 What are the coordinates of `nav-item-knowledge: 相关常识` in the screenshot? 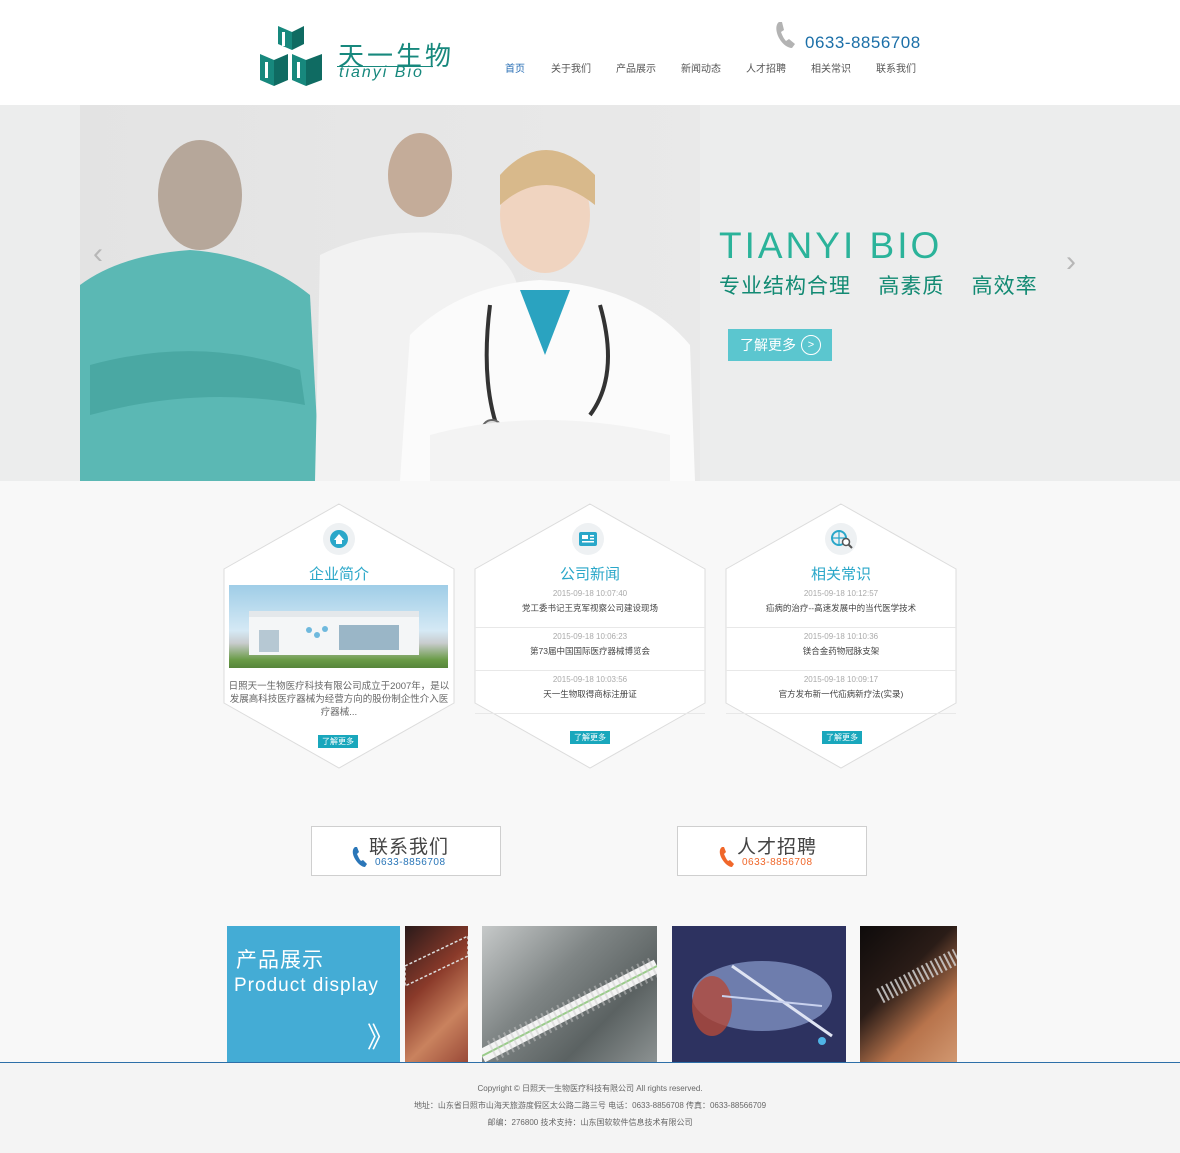 It's located at (843, 70).